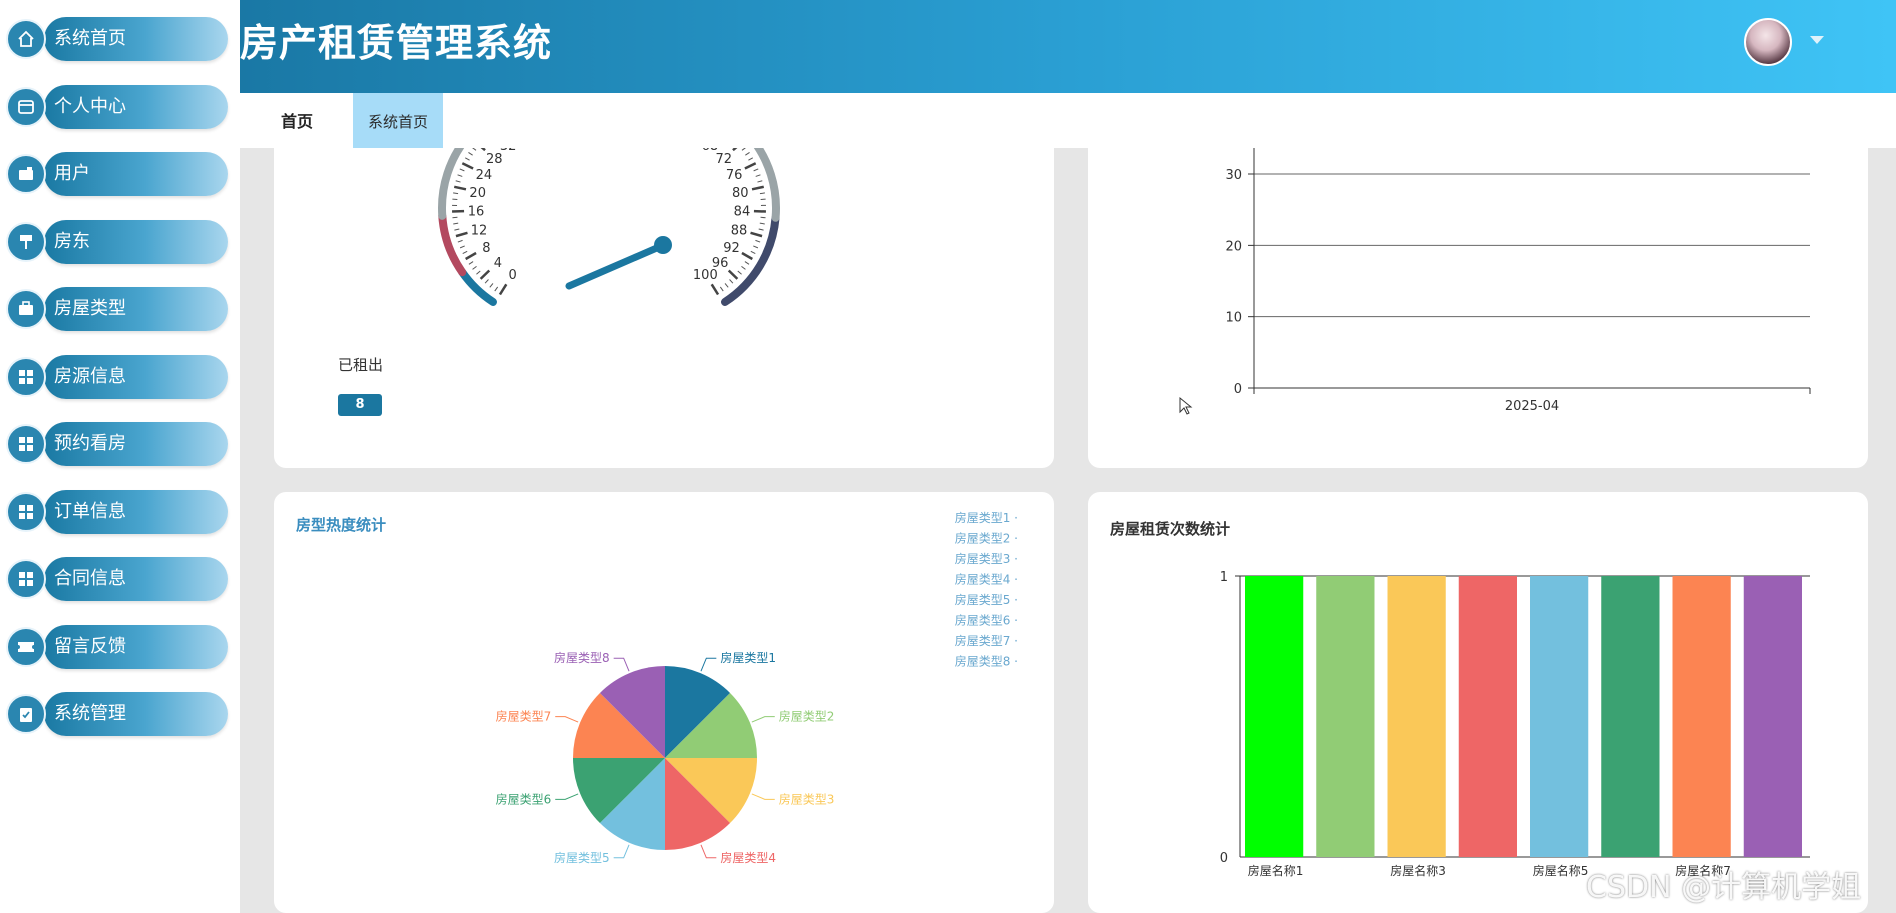  I want to click on user-avatar, so click(1768, 42).